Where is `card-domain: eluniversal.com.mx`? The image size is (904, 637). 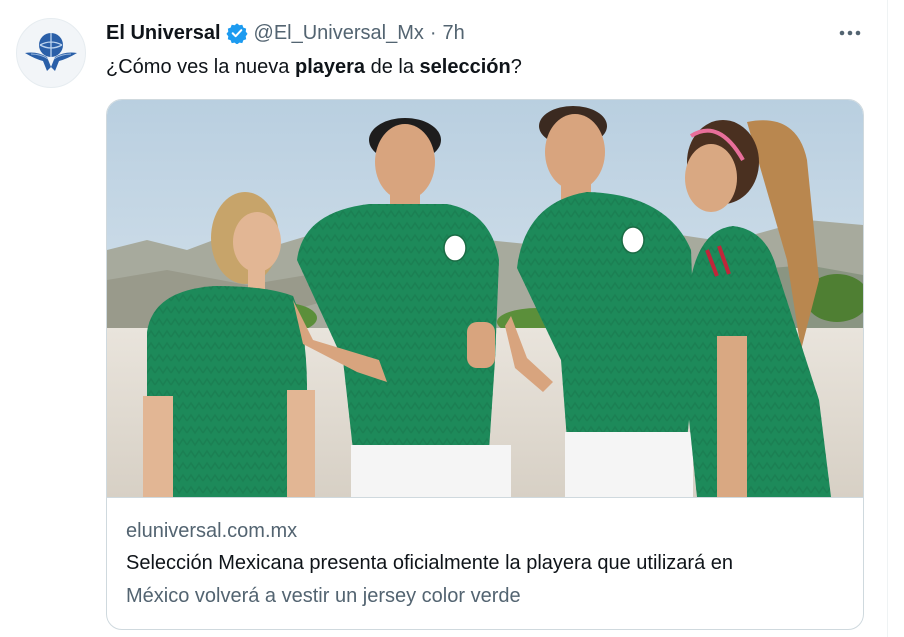 card-domain: eluniversal.com.mx is located at coordinates (212, 531).